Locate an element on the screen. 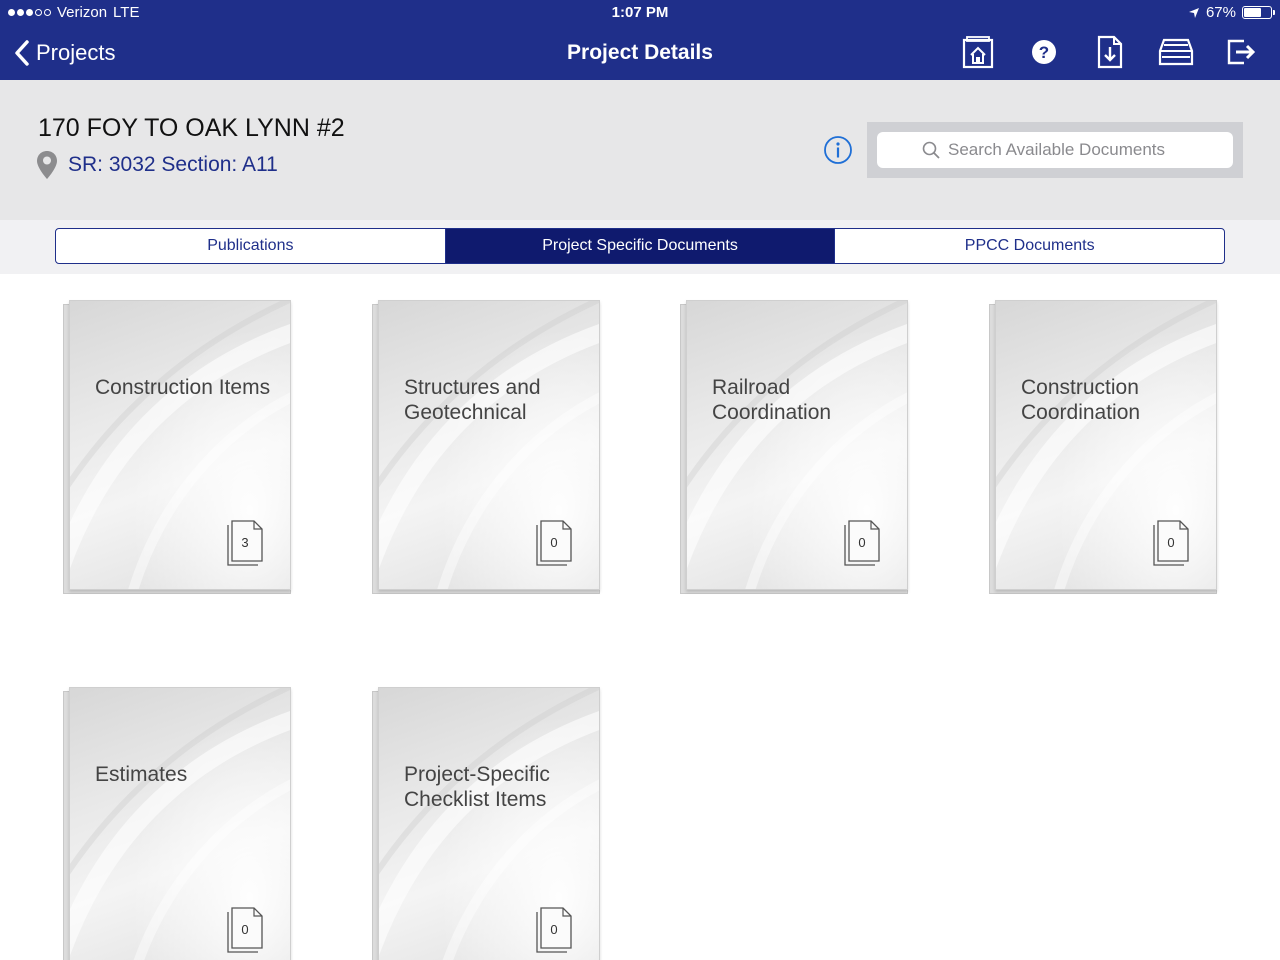  help-icon: ? is located at coordinates (1044, 52).